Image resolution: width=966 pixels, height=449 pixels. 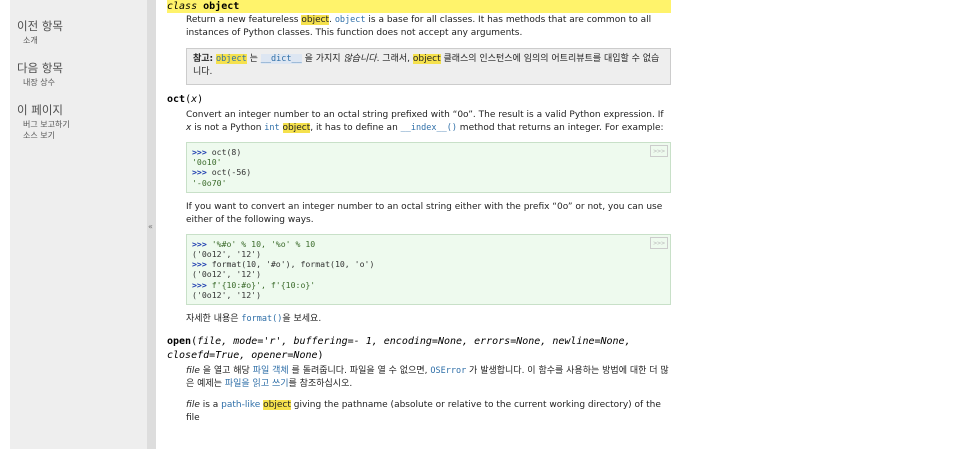 I want to click on collapse-chevron-icon: «, so click(x=150, y=226).